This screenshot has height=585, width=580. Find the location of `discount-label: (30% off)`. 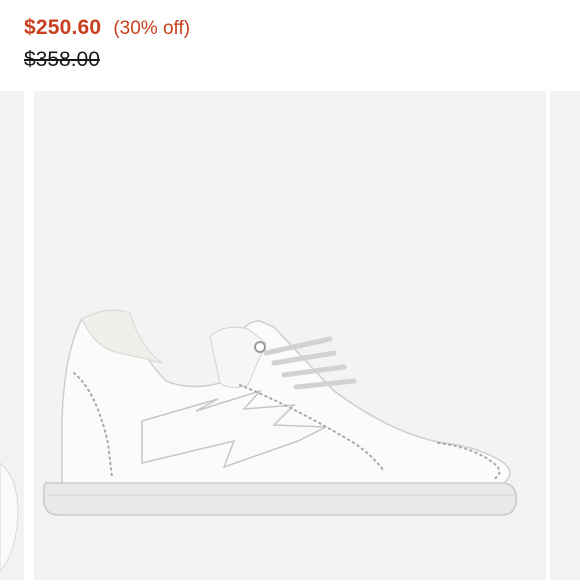

discount-label: (30% off) is located at coordinates (152, 28).